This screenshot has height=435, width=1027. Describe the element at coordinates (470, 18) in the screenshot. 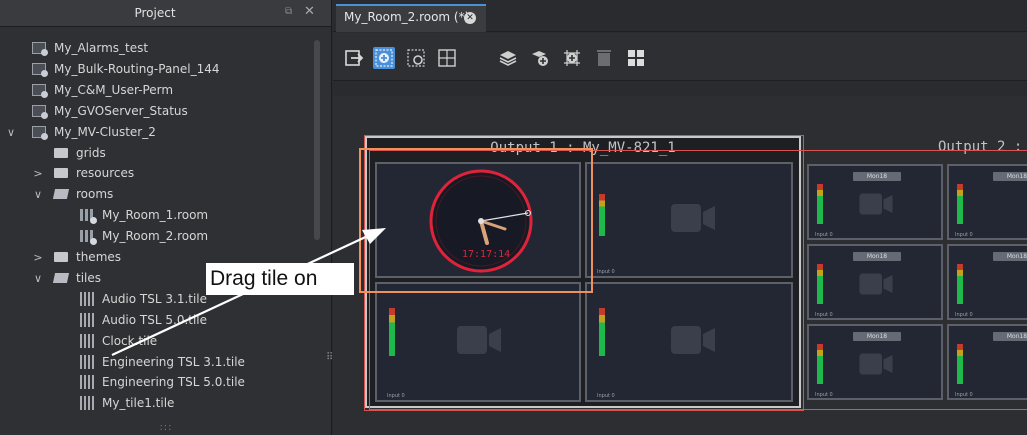

I see `tab-close-icon: ✕` at that location.